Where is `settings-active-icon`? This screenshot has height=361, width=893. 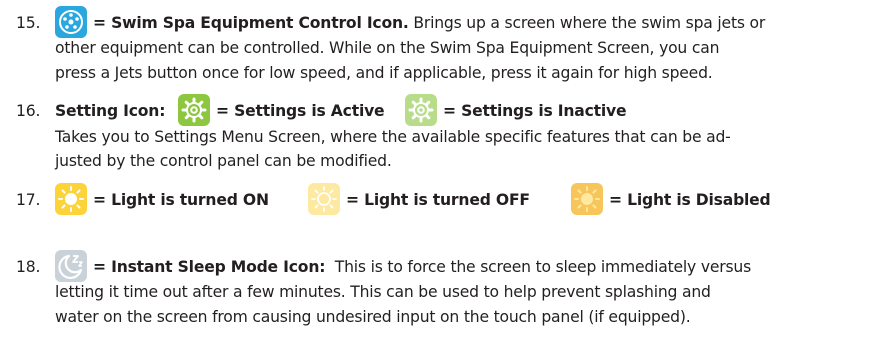 settings-active-icon is located at coordinates (194, 110).